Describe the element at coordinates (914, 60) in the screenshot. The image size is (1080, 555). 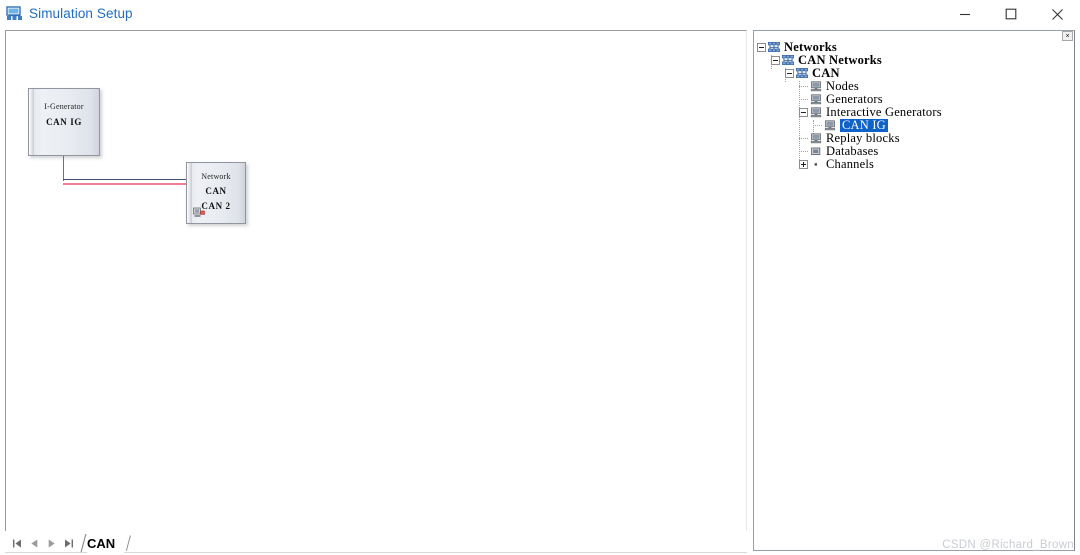
I see `tree-item-can-networks: CAN Networks` at that location.